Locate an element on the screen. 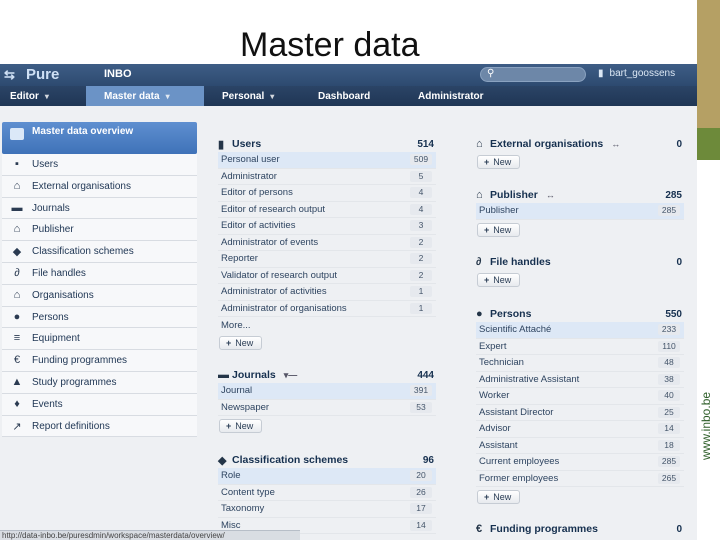  list-item: Assistant 18 is located at coordinates (580, 446).